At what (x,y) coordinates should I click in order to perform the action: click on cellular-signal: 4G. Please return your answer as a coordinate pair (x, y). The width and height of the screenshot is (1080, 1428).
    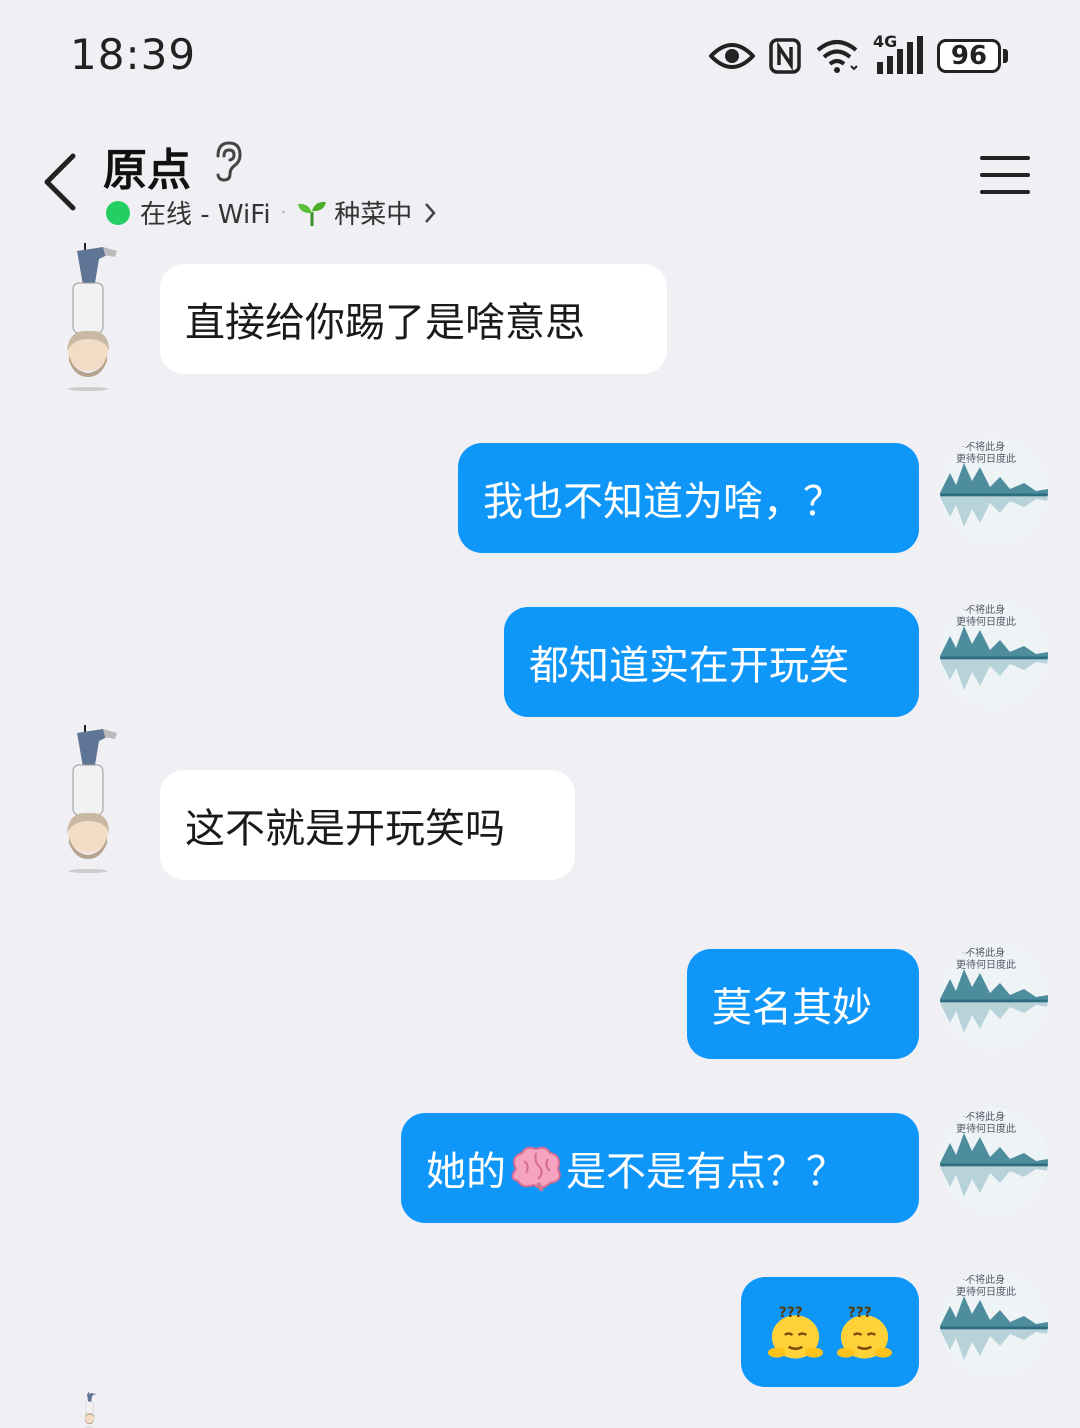
    Looking at the image, I should click on (898, 54).